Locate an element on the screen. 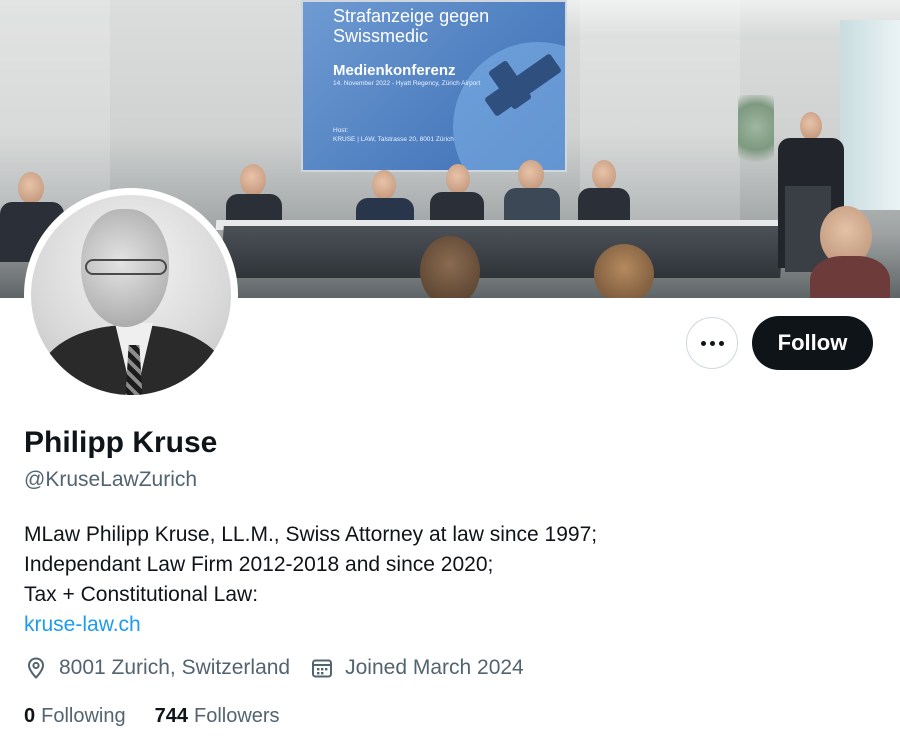  avatar-glasses is located at coordinates (126, 267).